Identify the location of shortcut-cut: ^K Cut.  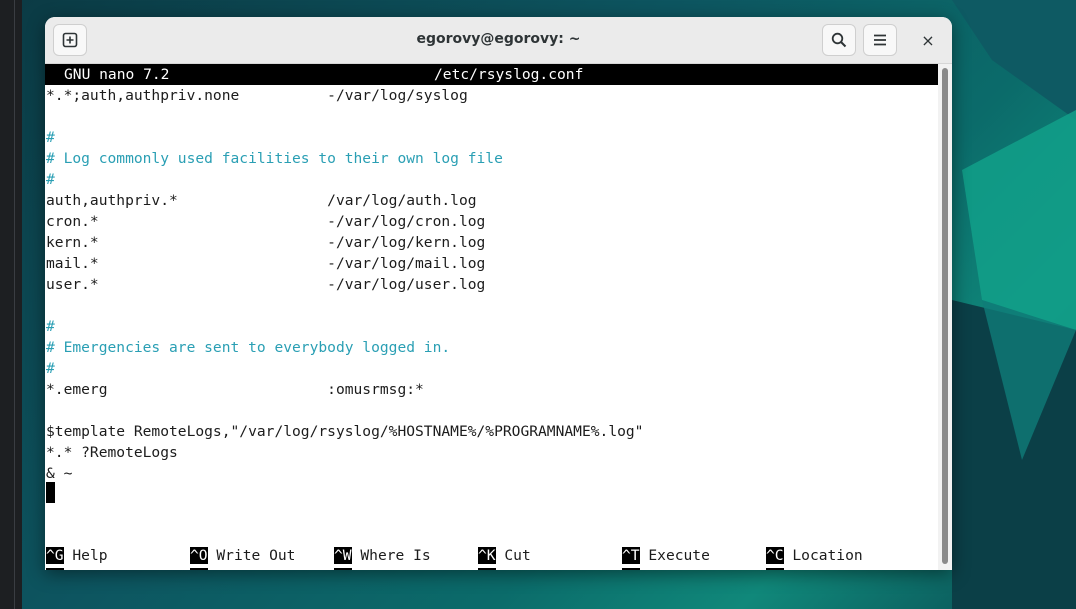
(504, 555).